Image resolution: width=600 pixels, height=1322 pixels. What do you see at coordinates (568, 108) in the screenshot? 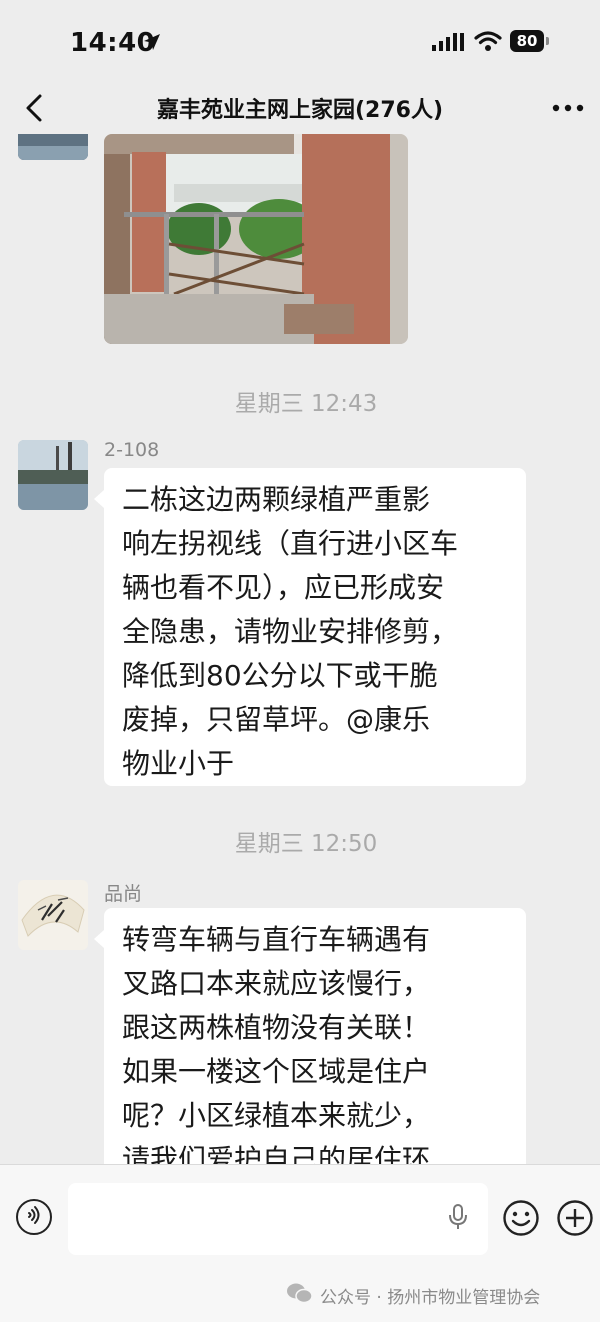
I see `more-icon` at bounding box center [568, 108].